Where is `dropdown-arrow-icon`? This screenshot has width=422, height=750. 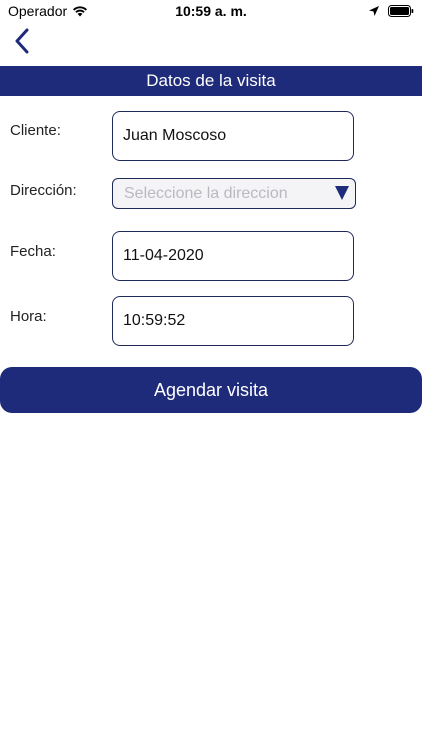
dropdown-arrow-icon is located at coordinates (342, 193).